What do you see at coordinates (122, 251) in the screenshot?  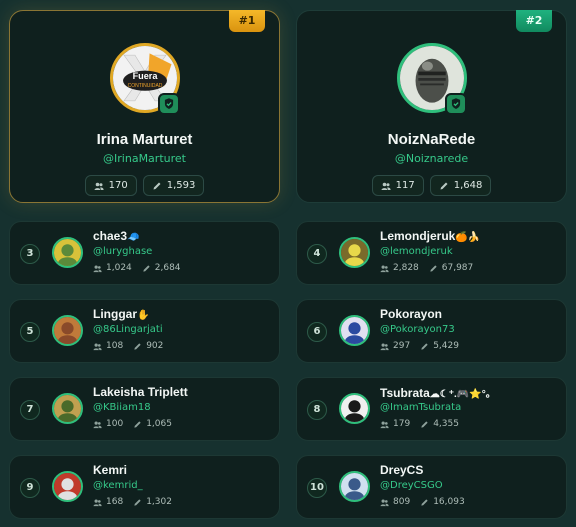 I see `user-handle: @luryghase` at bounding box center [122, 251].